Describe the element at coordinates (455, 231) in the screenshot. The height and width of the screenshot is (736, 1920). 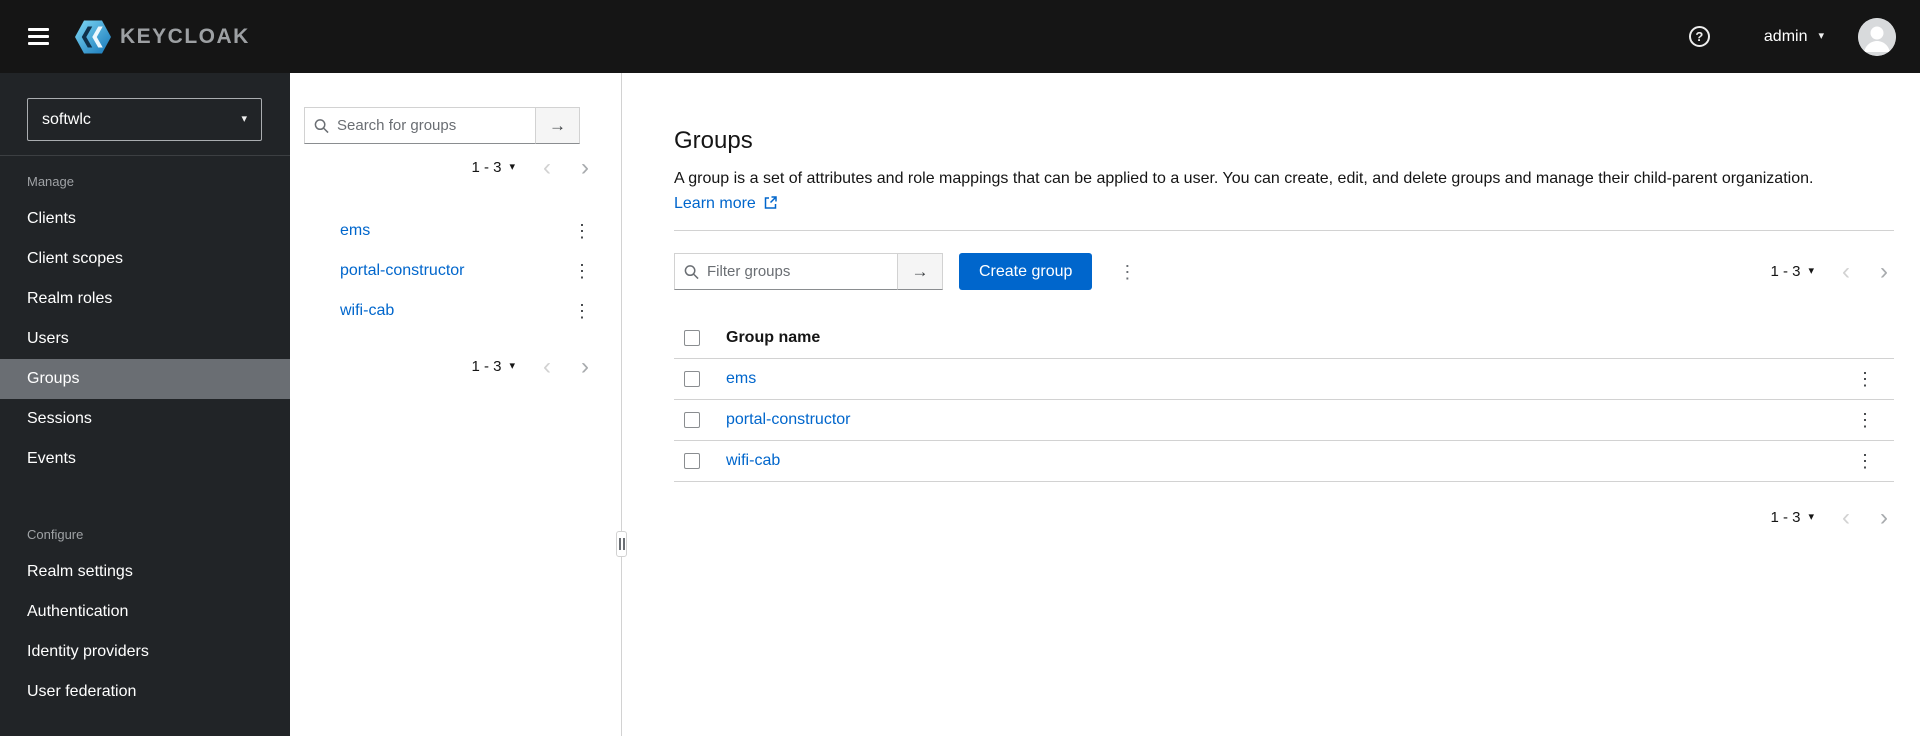
I see `list-item: ems ⋮` at that location.